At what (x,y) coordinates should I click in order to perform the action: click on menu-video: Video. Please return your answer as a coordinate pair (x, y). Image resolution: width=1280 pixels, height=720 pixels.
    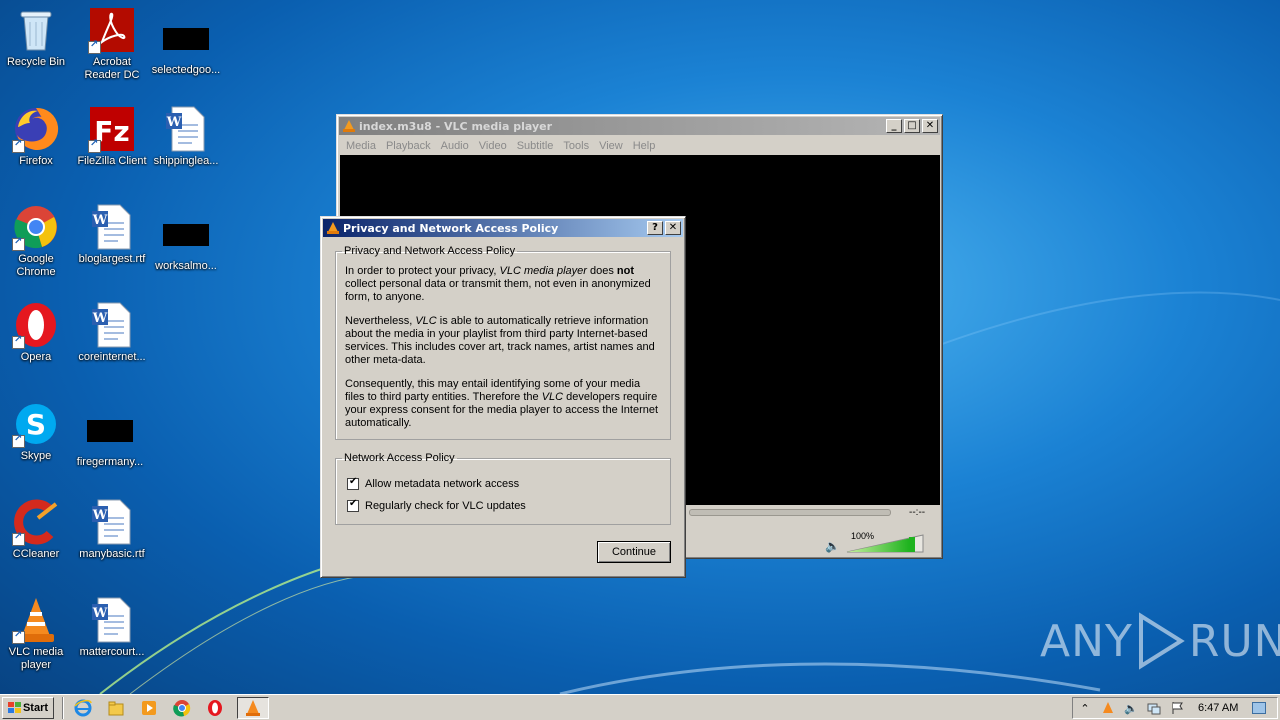
    Looking at the image, I should click on (493, 146).